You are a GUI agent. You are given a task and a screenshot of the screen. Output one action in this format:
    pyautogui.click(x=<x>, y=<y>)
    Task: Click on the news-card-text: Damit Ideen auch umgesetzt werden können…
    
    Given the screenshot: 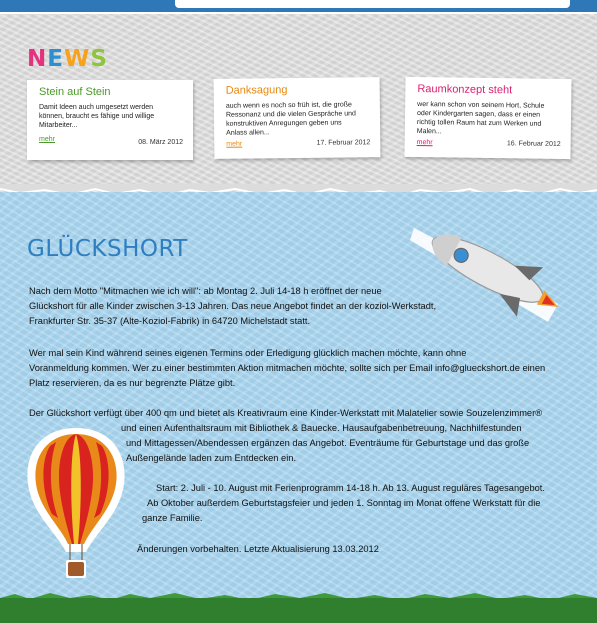 What is the action you would take?
    pyautogui.click(x=97, y=116)
    